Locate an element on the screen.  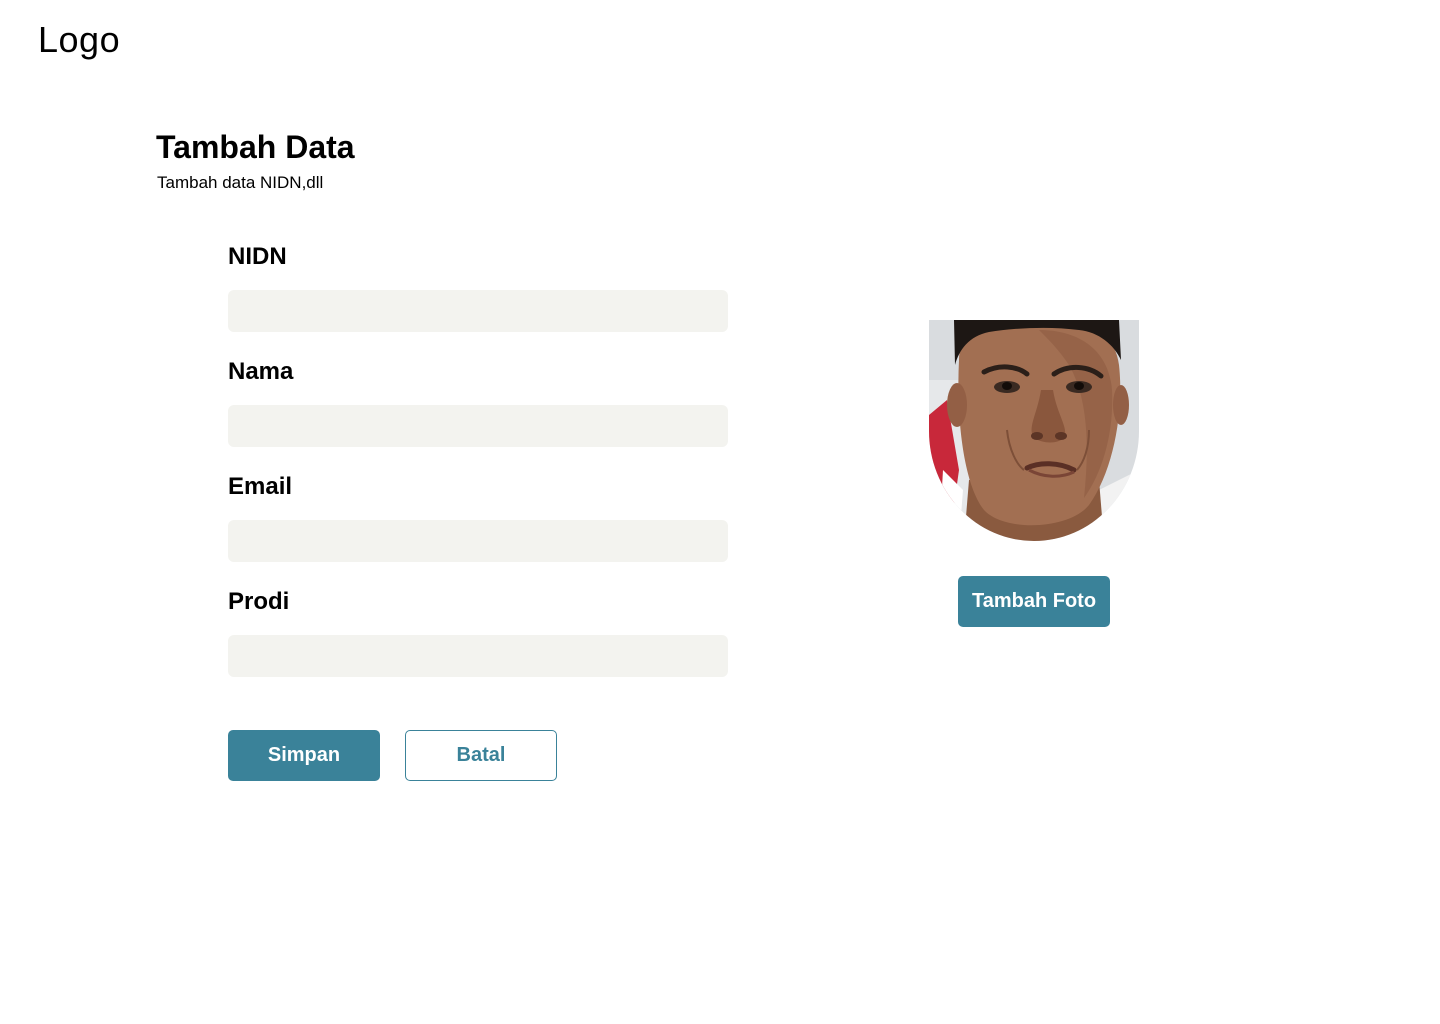
prodi-input is located at coordinates (478, 656).